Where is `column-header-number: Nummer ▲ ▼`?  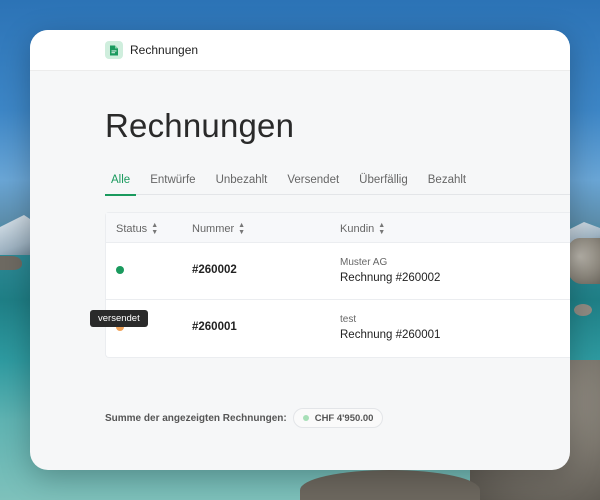
column-header-number: Nummer ▲ ▼ is located at coordinates (218, 229).